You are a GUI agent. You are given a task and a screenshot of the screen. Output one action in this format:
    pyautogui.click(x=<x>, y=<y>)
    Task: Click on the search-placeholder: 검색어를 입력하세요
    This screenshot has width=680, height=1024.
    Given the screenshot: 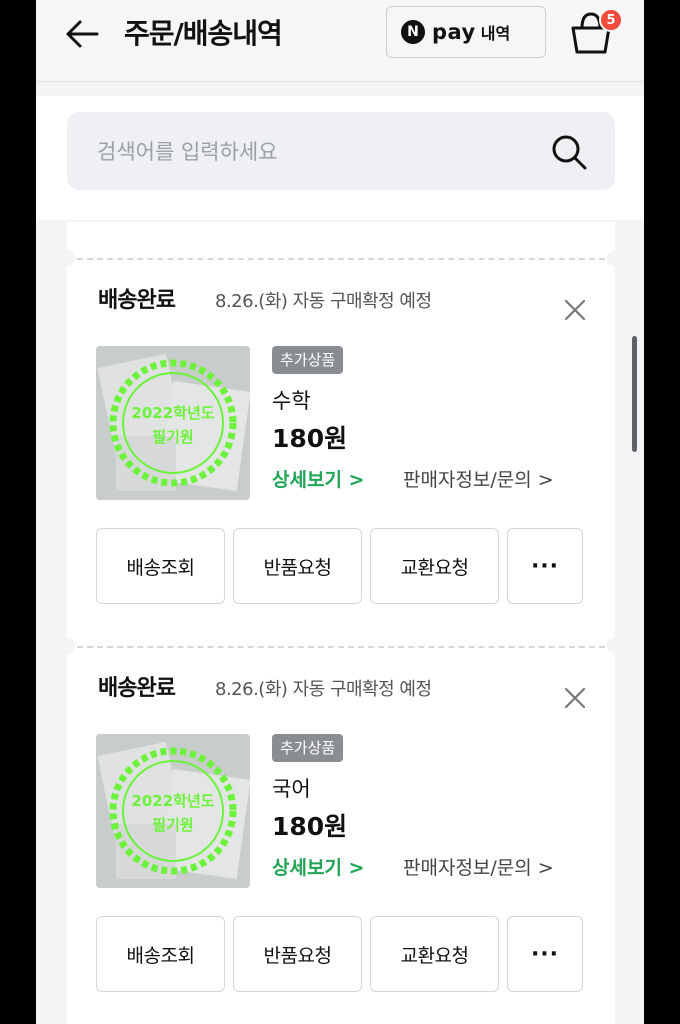 What is the action you would take?
    pyautogui.click(x=187, y=152)
    